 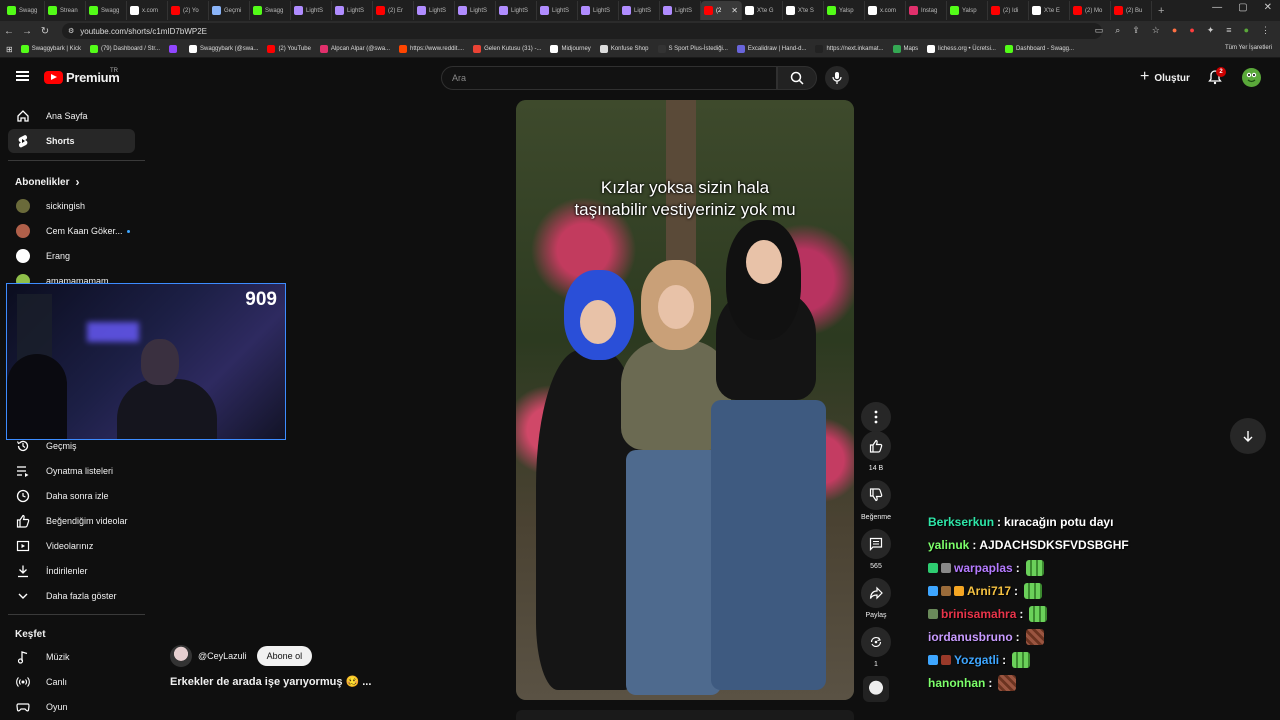 I want to click on browser-tab: X'te G, so click(x=762, y=10).